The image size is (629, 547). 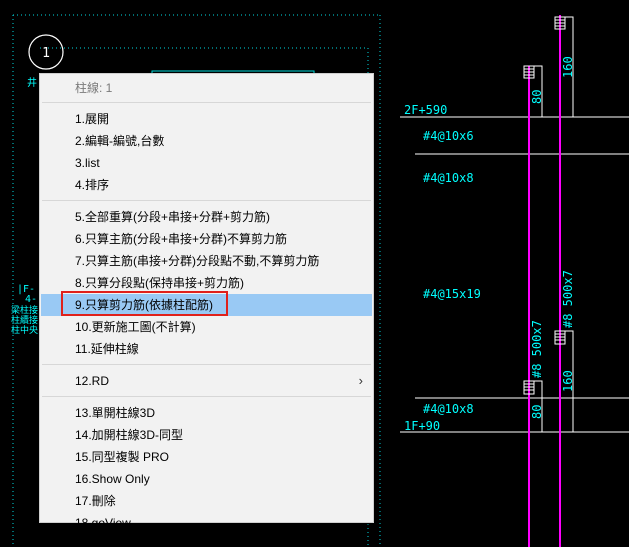 What do you see at coordinates (206, 185) in the screenshot?
I see `menu-item-sort: 4.排序` at bounding box center [206, 185].